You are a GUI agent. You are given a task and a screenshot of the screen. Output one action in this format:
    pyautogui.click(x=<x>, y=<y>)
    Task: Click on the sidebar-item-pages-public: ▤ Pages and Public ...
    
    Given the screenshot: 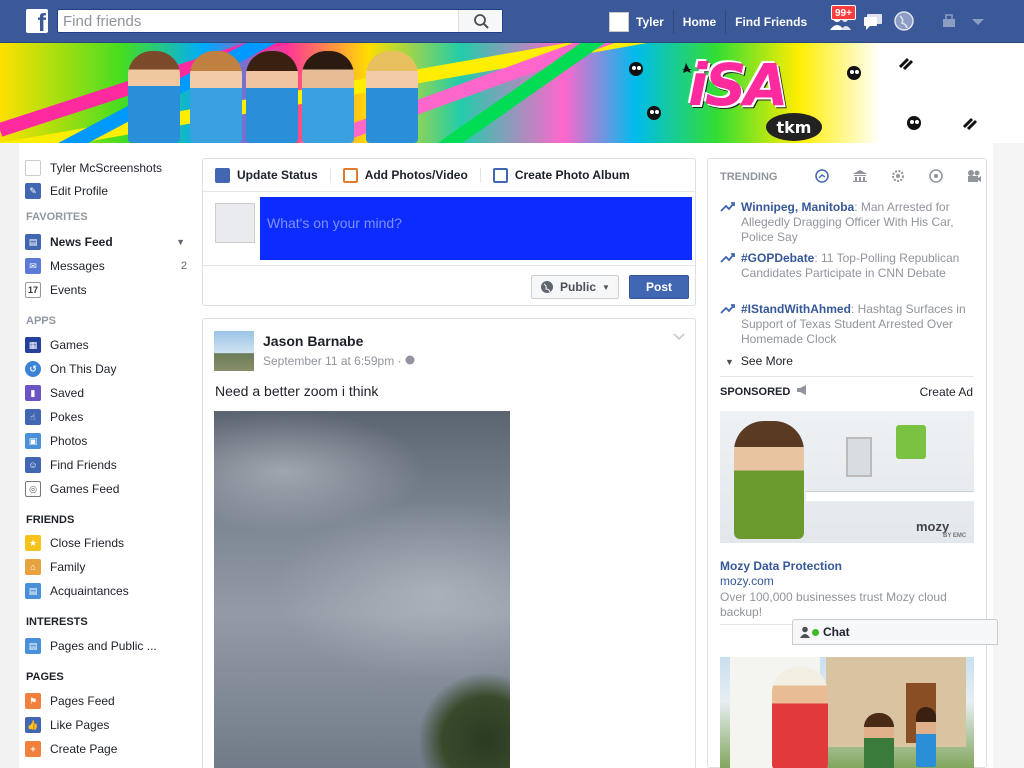 What is the action you would take?
    pyautogui.click(x=91, y=646)
    